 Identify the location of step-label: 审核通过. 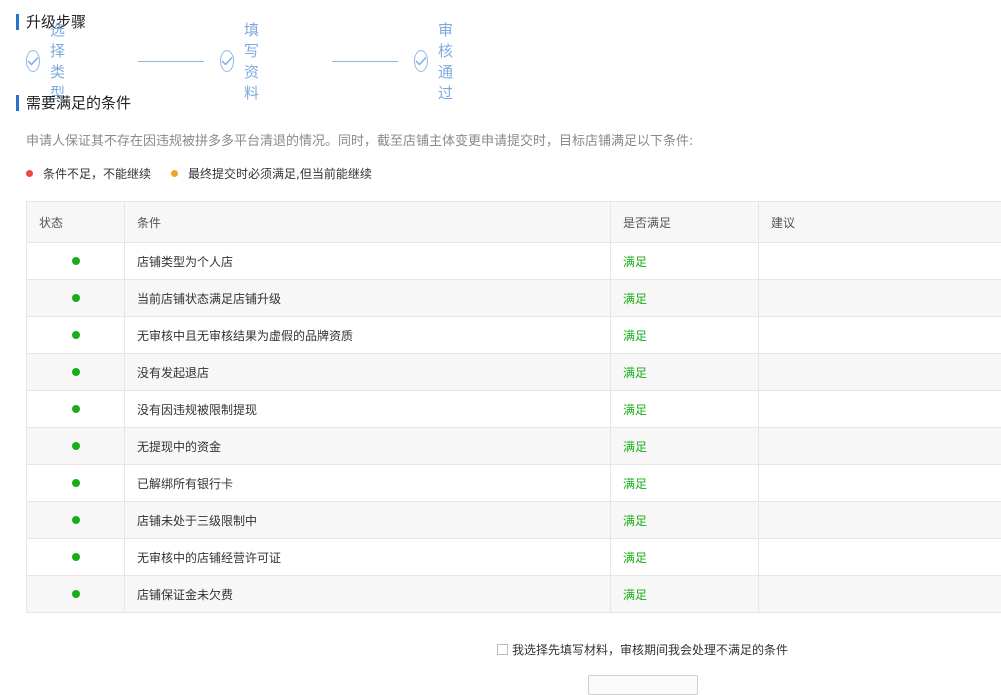
(449, 61).